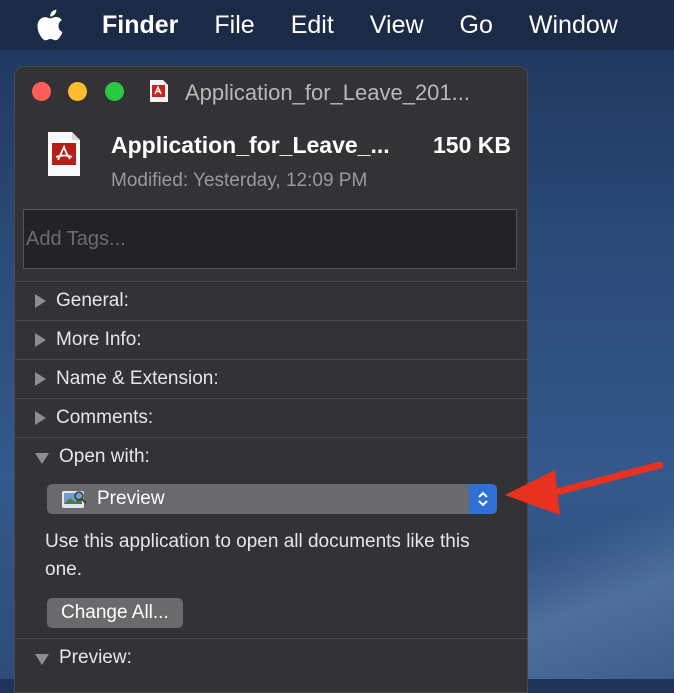 The width and height of the screenshot is (674, 693). What do you see at coordinates (95, 657) in the screenshot?
I see `section-label: Preview:` at bounding box center [95, 657].